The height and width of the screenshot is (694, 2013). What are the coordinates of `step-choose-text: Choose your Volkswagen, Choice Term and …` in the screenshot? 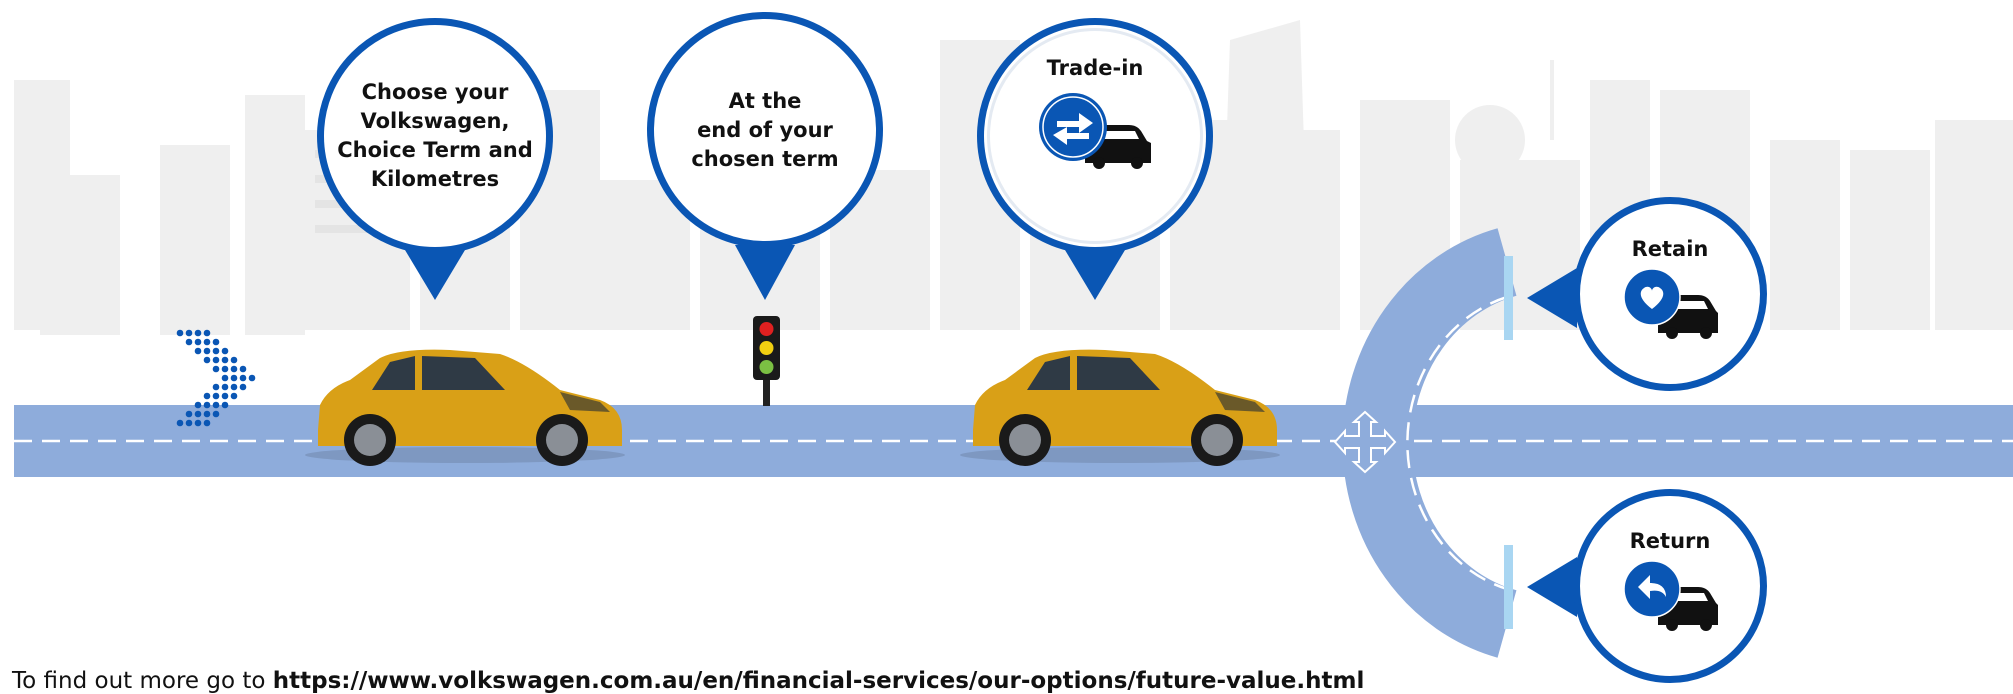 It's located at (435, 135).